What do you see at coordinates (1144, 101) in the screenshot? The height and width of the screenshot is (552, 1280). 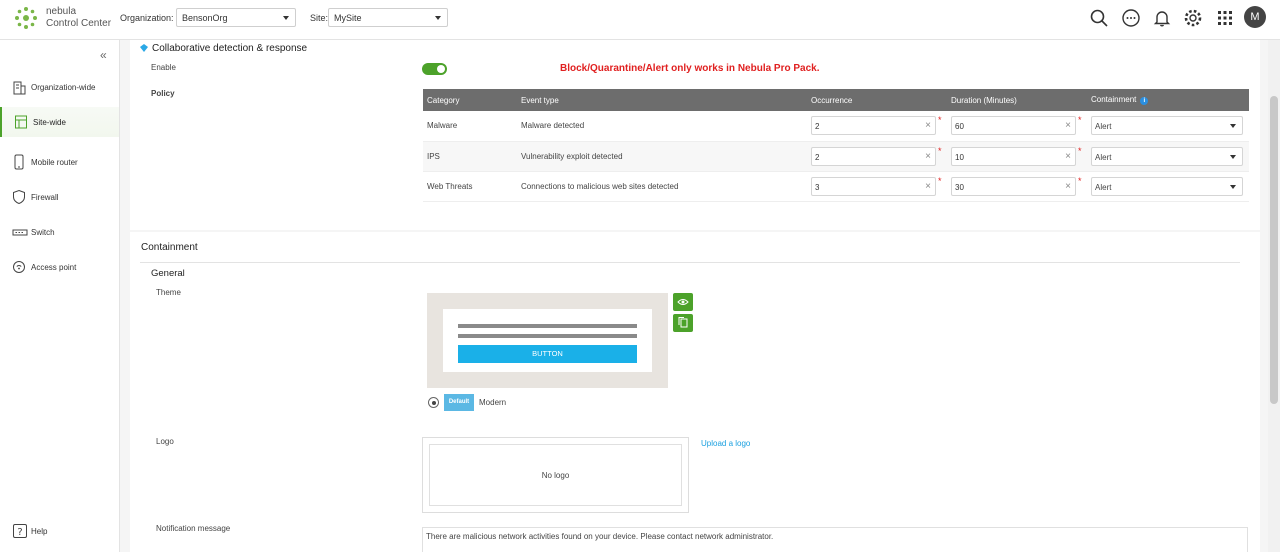 I see `info-icon: i` at bounding box center [1144, 101].